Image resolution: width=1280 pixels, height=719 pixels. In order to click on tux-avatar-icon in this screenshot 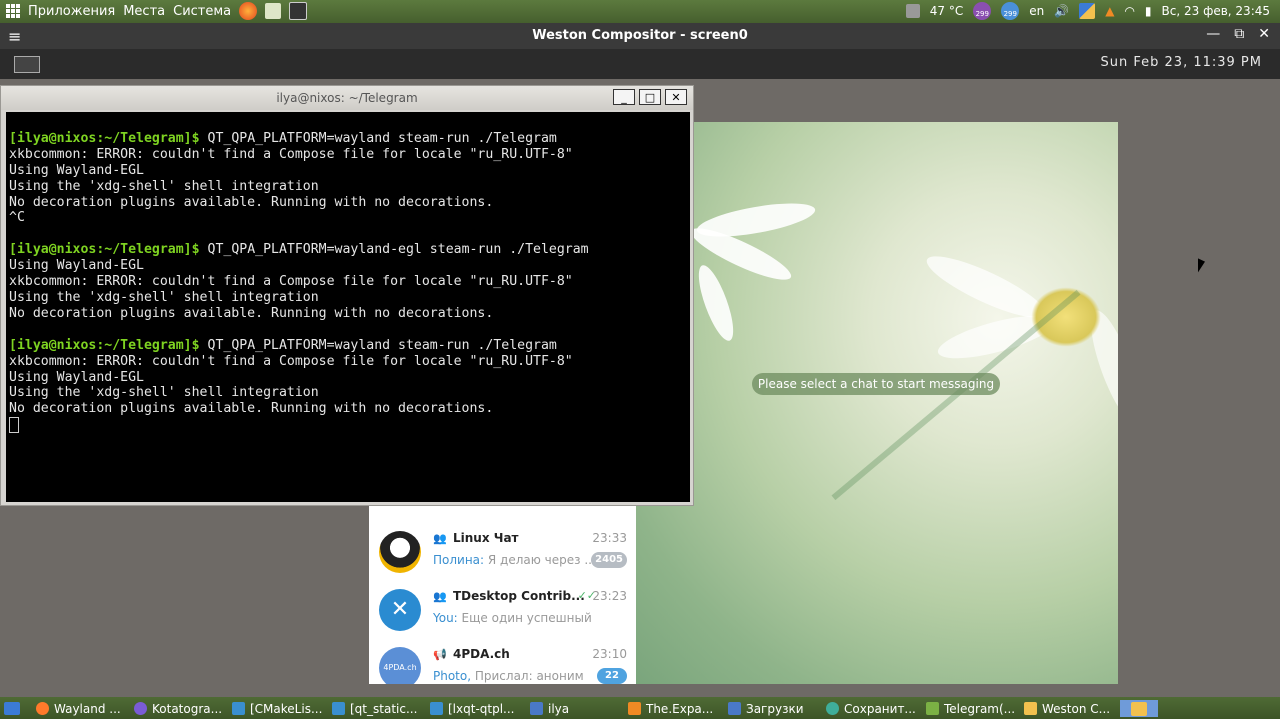, I will do `click(400, 552)`.